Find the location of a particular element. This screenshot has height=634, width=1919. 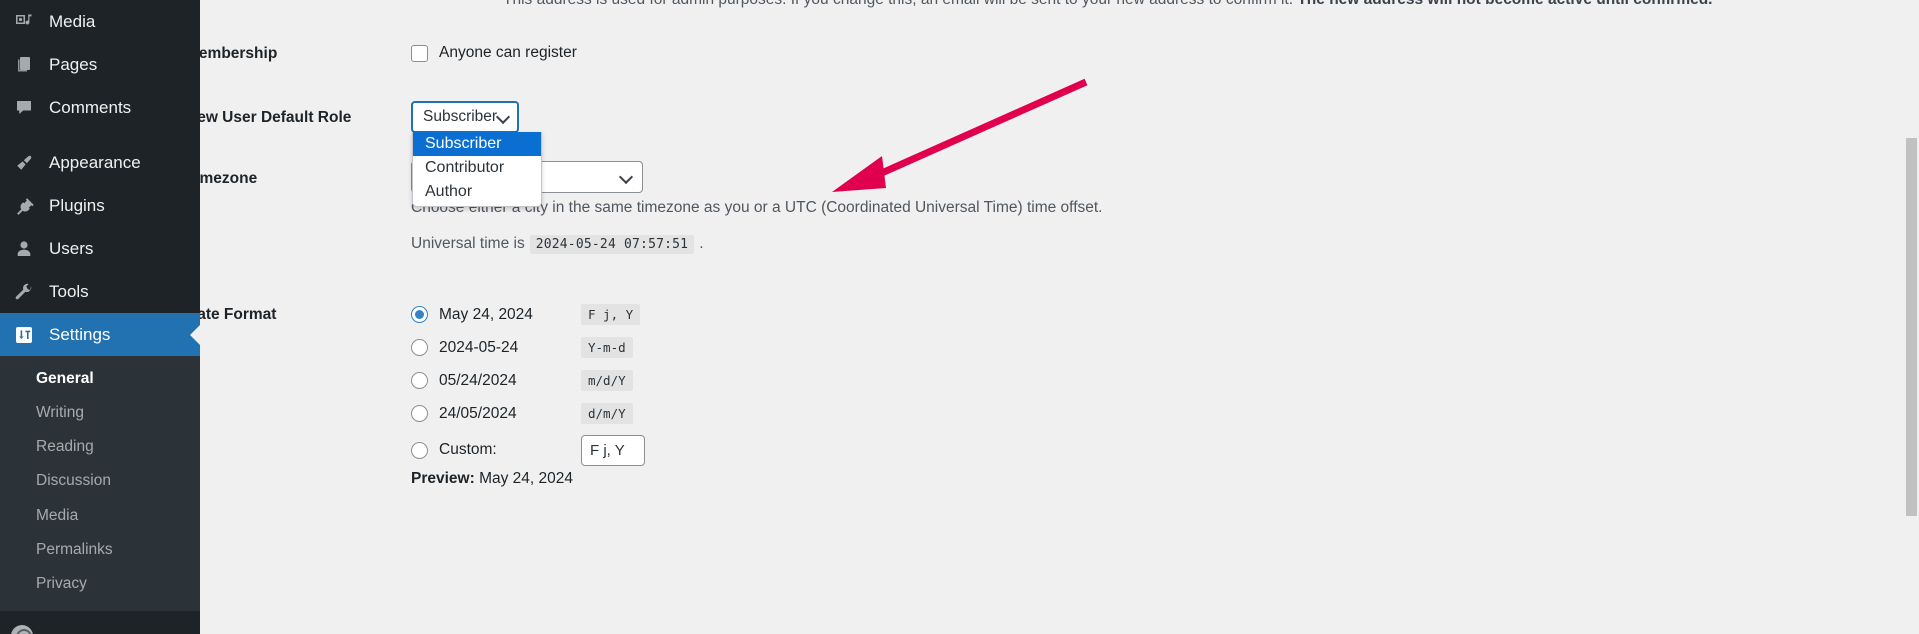

date-format-example: 24/05/2024 is located at coordinates (510, 414).